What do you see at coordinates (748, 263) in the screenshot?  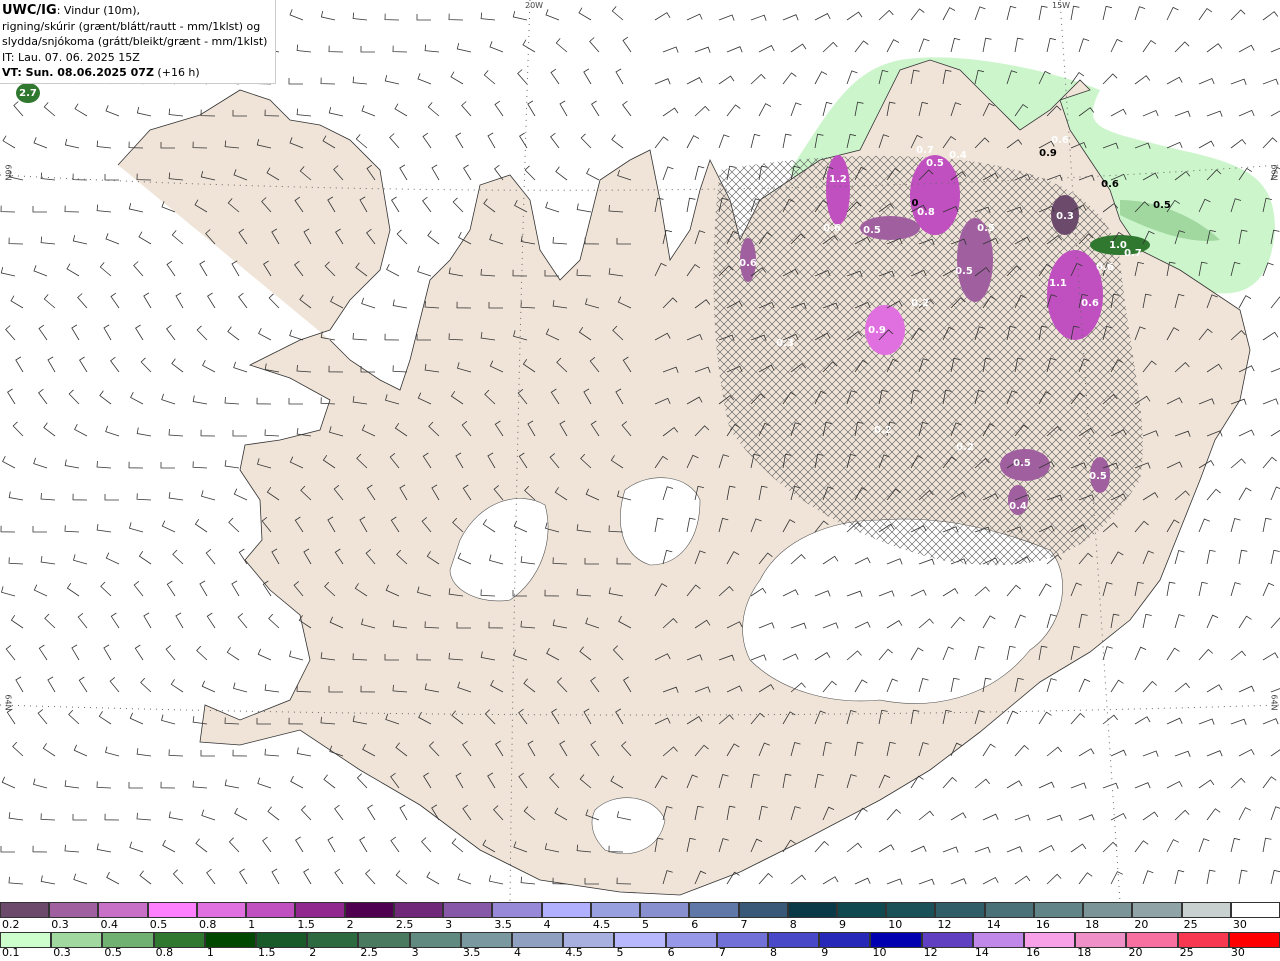 I see `precip-value: 0.6` at bounding box center [748, 263].